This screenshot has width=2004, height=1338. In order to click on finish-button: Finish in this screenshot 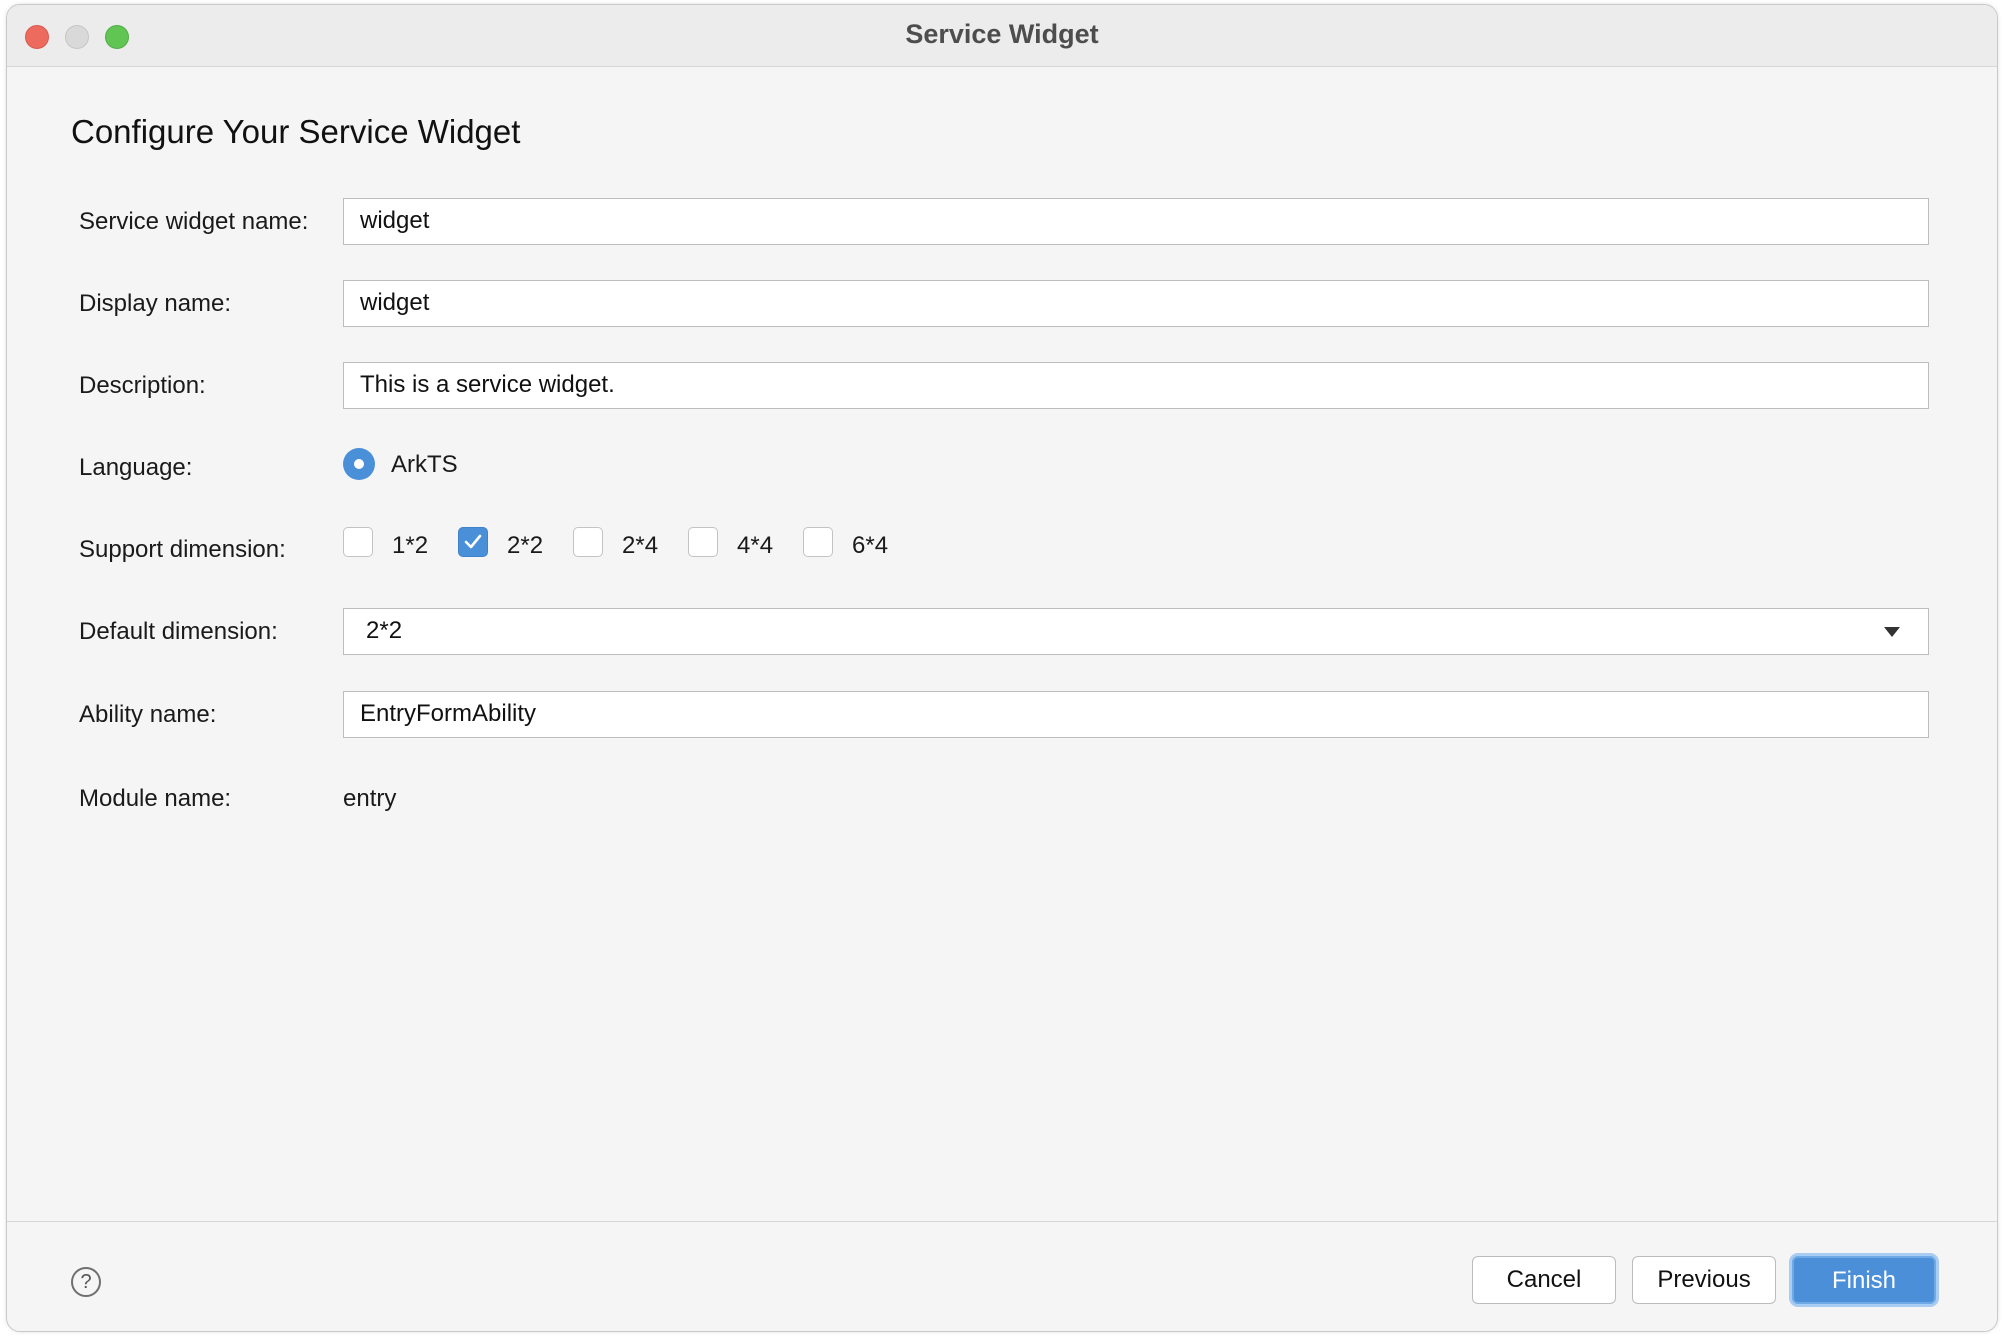, I will do `click(1864, 1280)`.